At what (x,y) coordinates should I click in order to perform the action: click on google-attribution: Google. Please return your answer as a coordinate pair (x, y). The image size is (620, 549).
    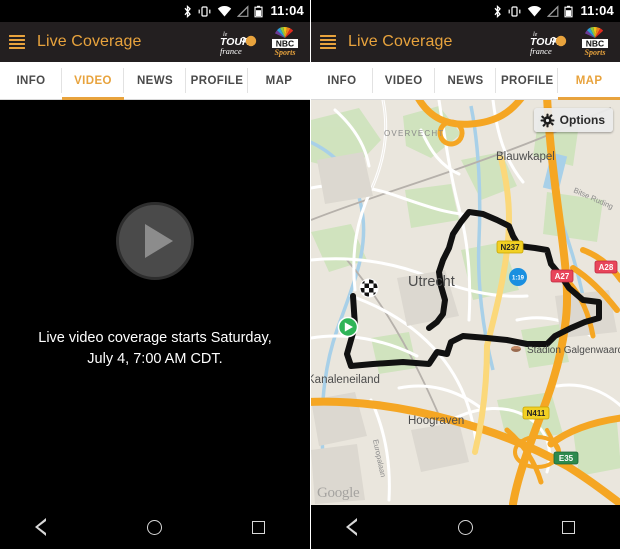
    Looking at the image, I should click on (338, 493).